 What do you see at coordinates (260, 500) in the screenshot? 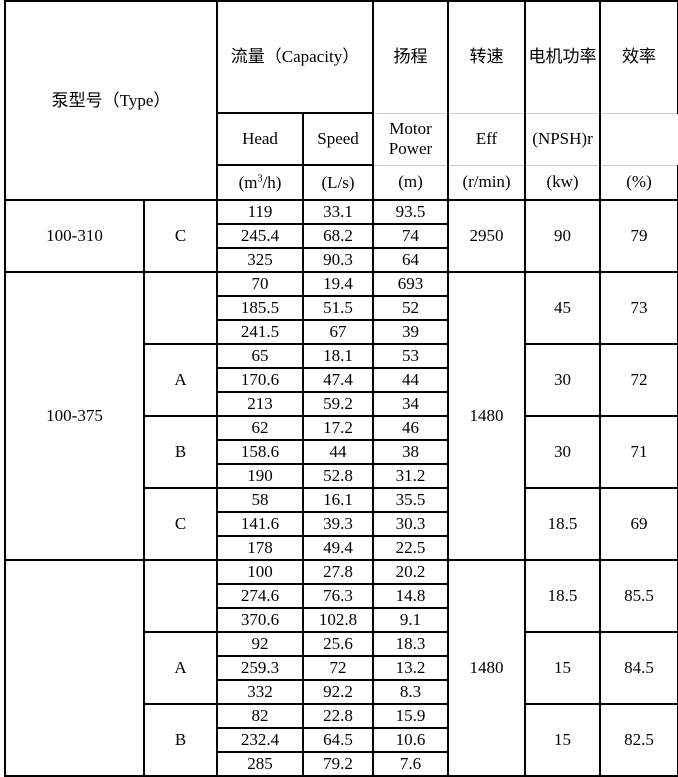
I see `capacity-m3h-cell: 58` at bounding box center [260, 500].